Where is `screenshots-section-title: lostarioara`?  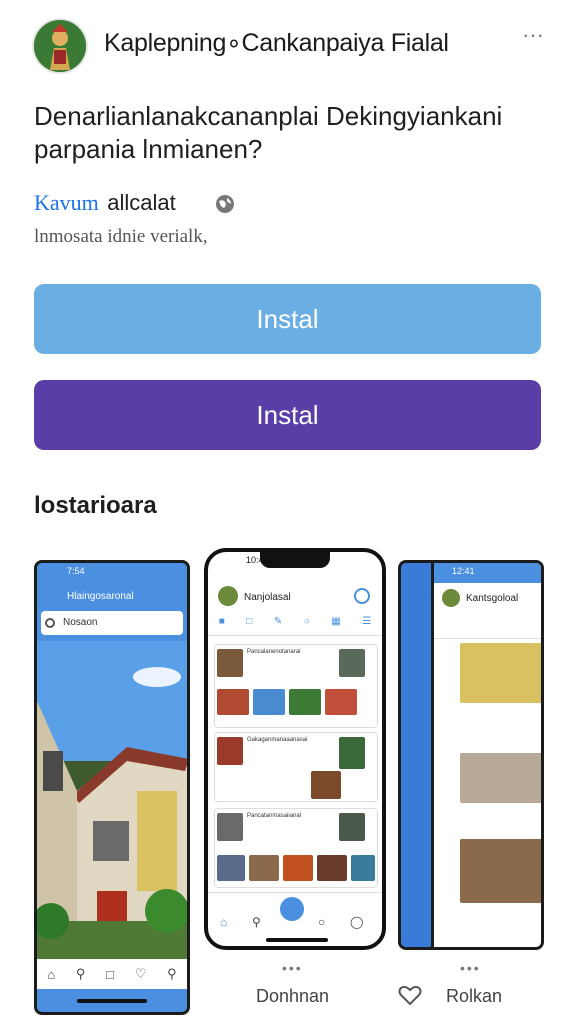
screenshots-section-title: lostarioara is located at coordinates (95, 505).